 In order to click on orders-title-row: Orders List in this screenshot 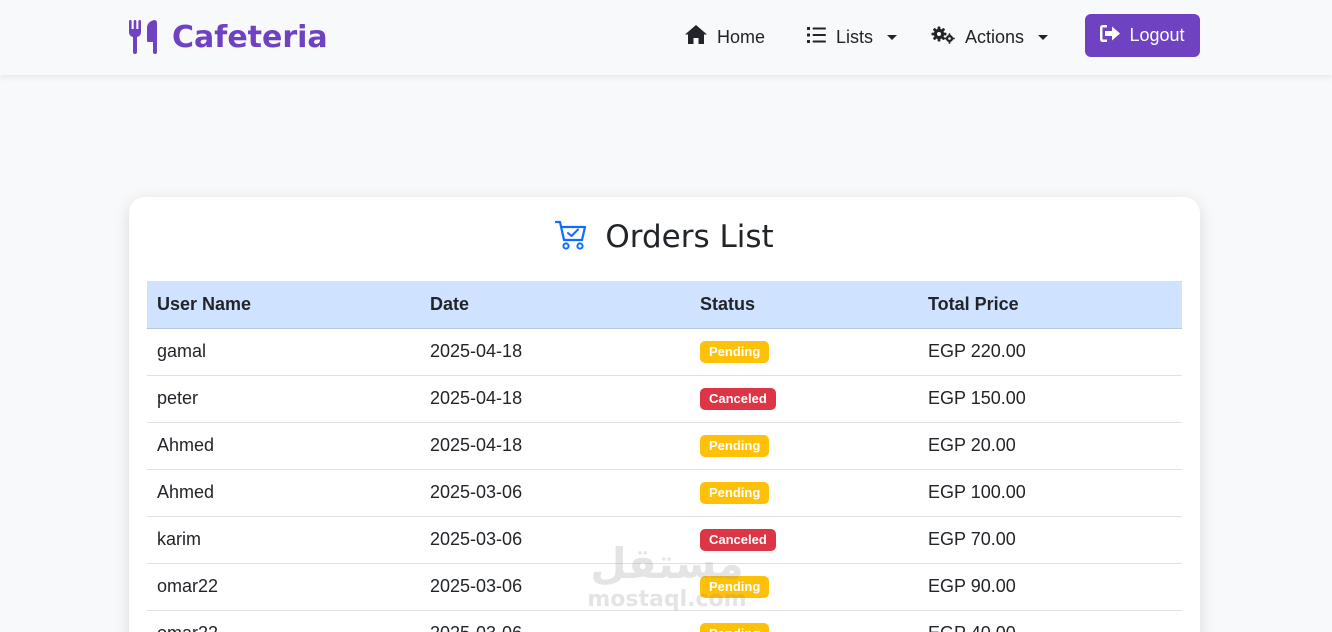, I will do `click(664, 237)`.